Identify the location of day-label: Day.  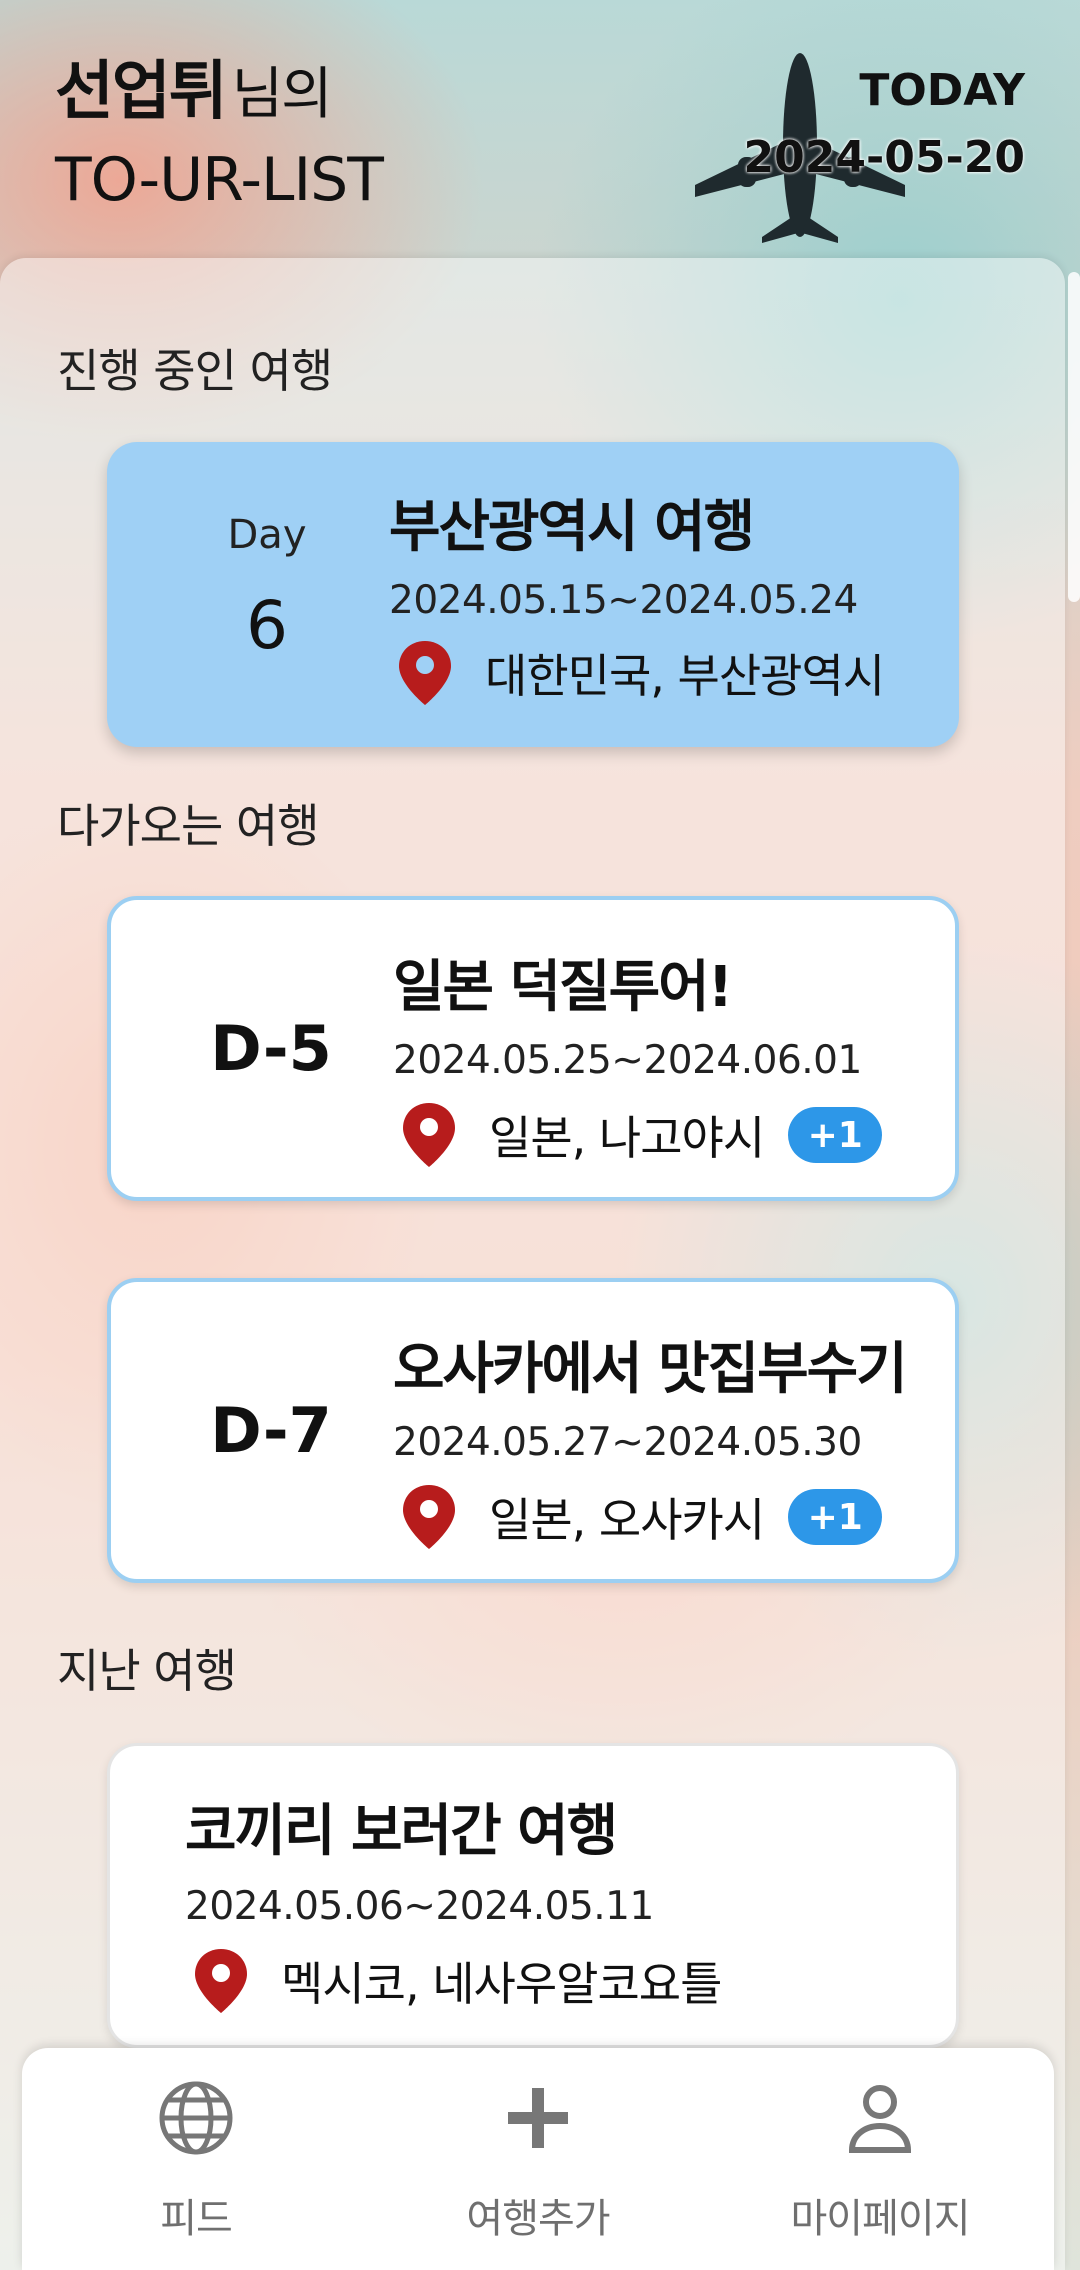
(267, 535).